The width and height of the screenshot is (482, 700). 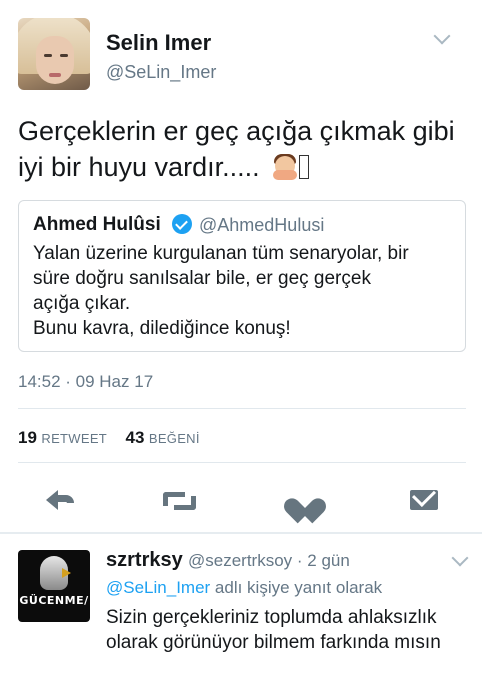 I want to click on heart-icon, so click(x=305, y=505).